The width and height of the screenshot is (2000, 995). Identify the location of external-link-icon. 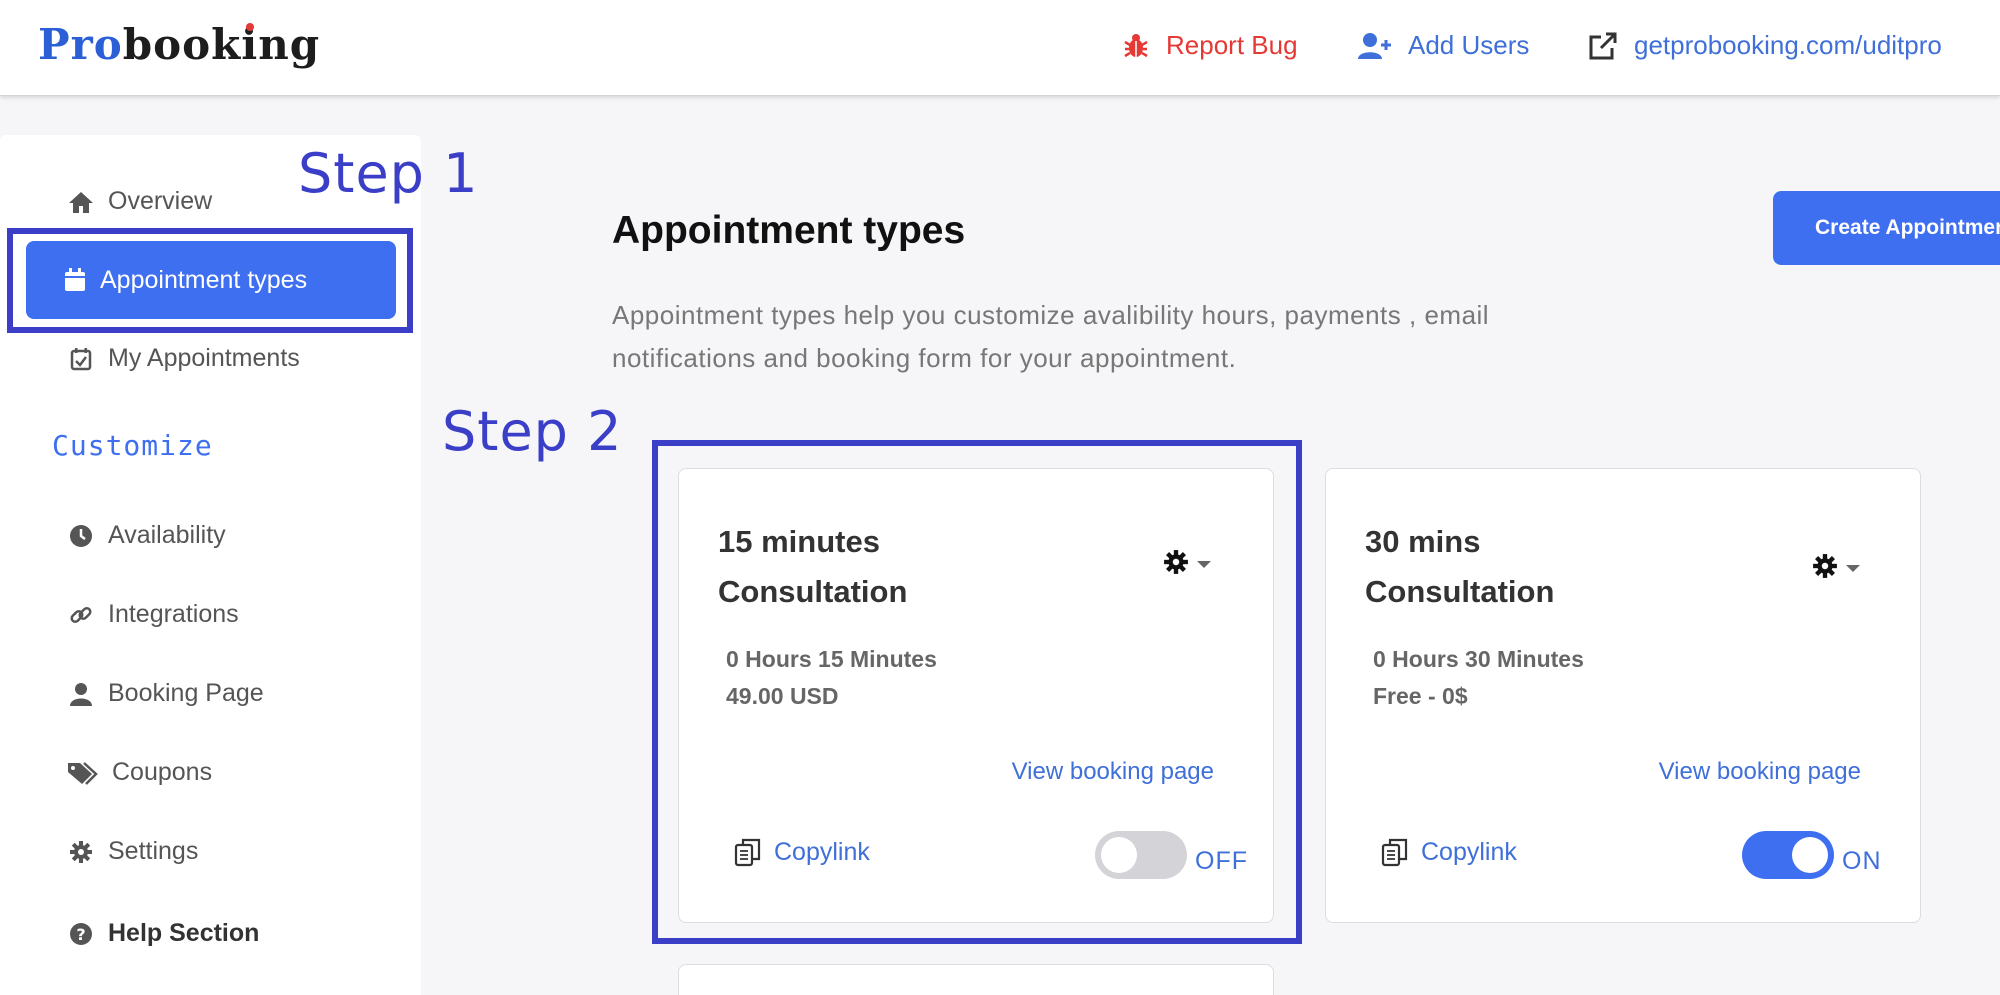
(1603, 46).